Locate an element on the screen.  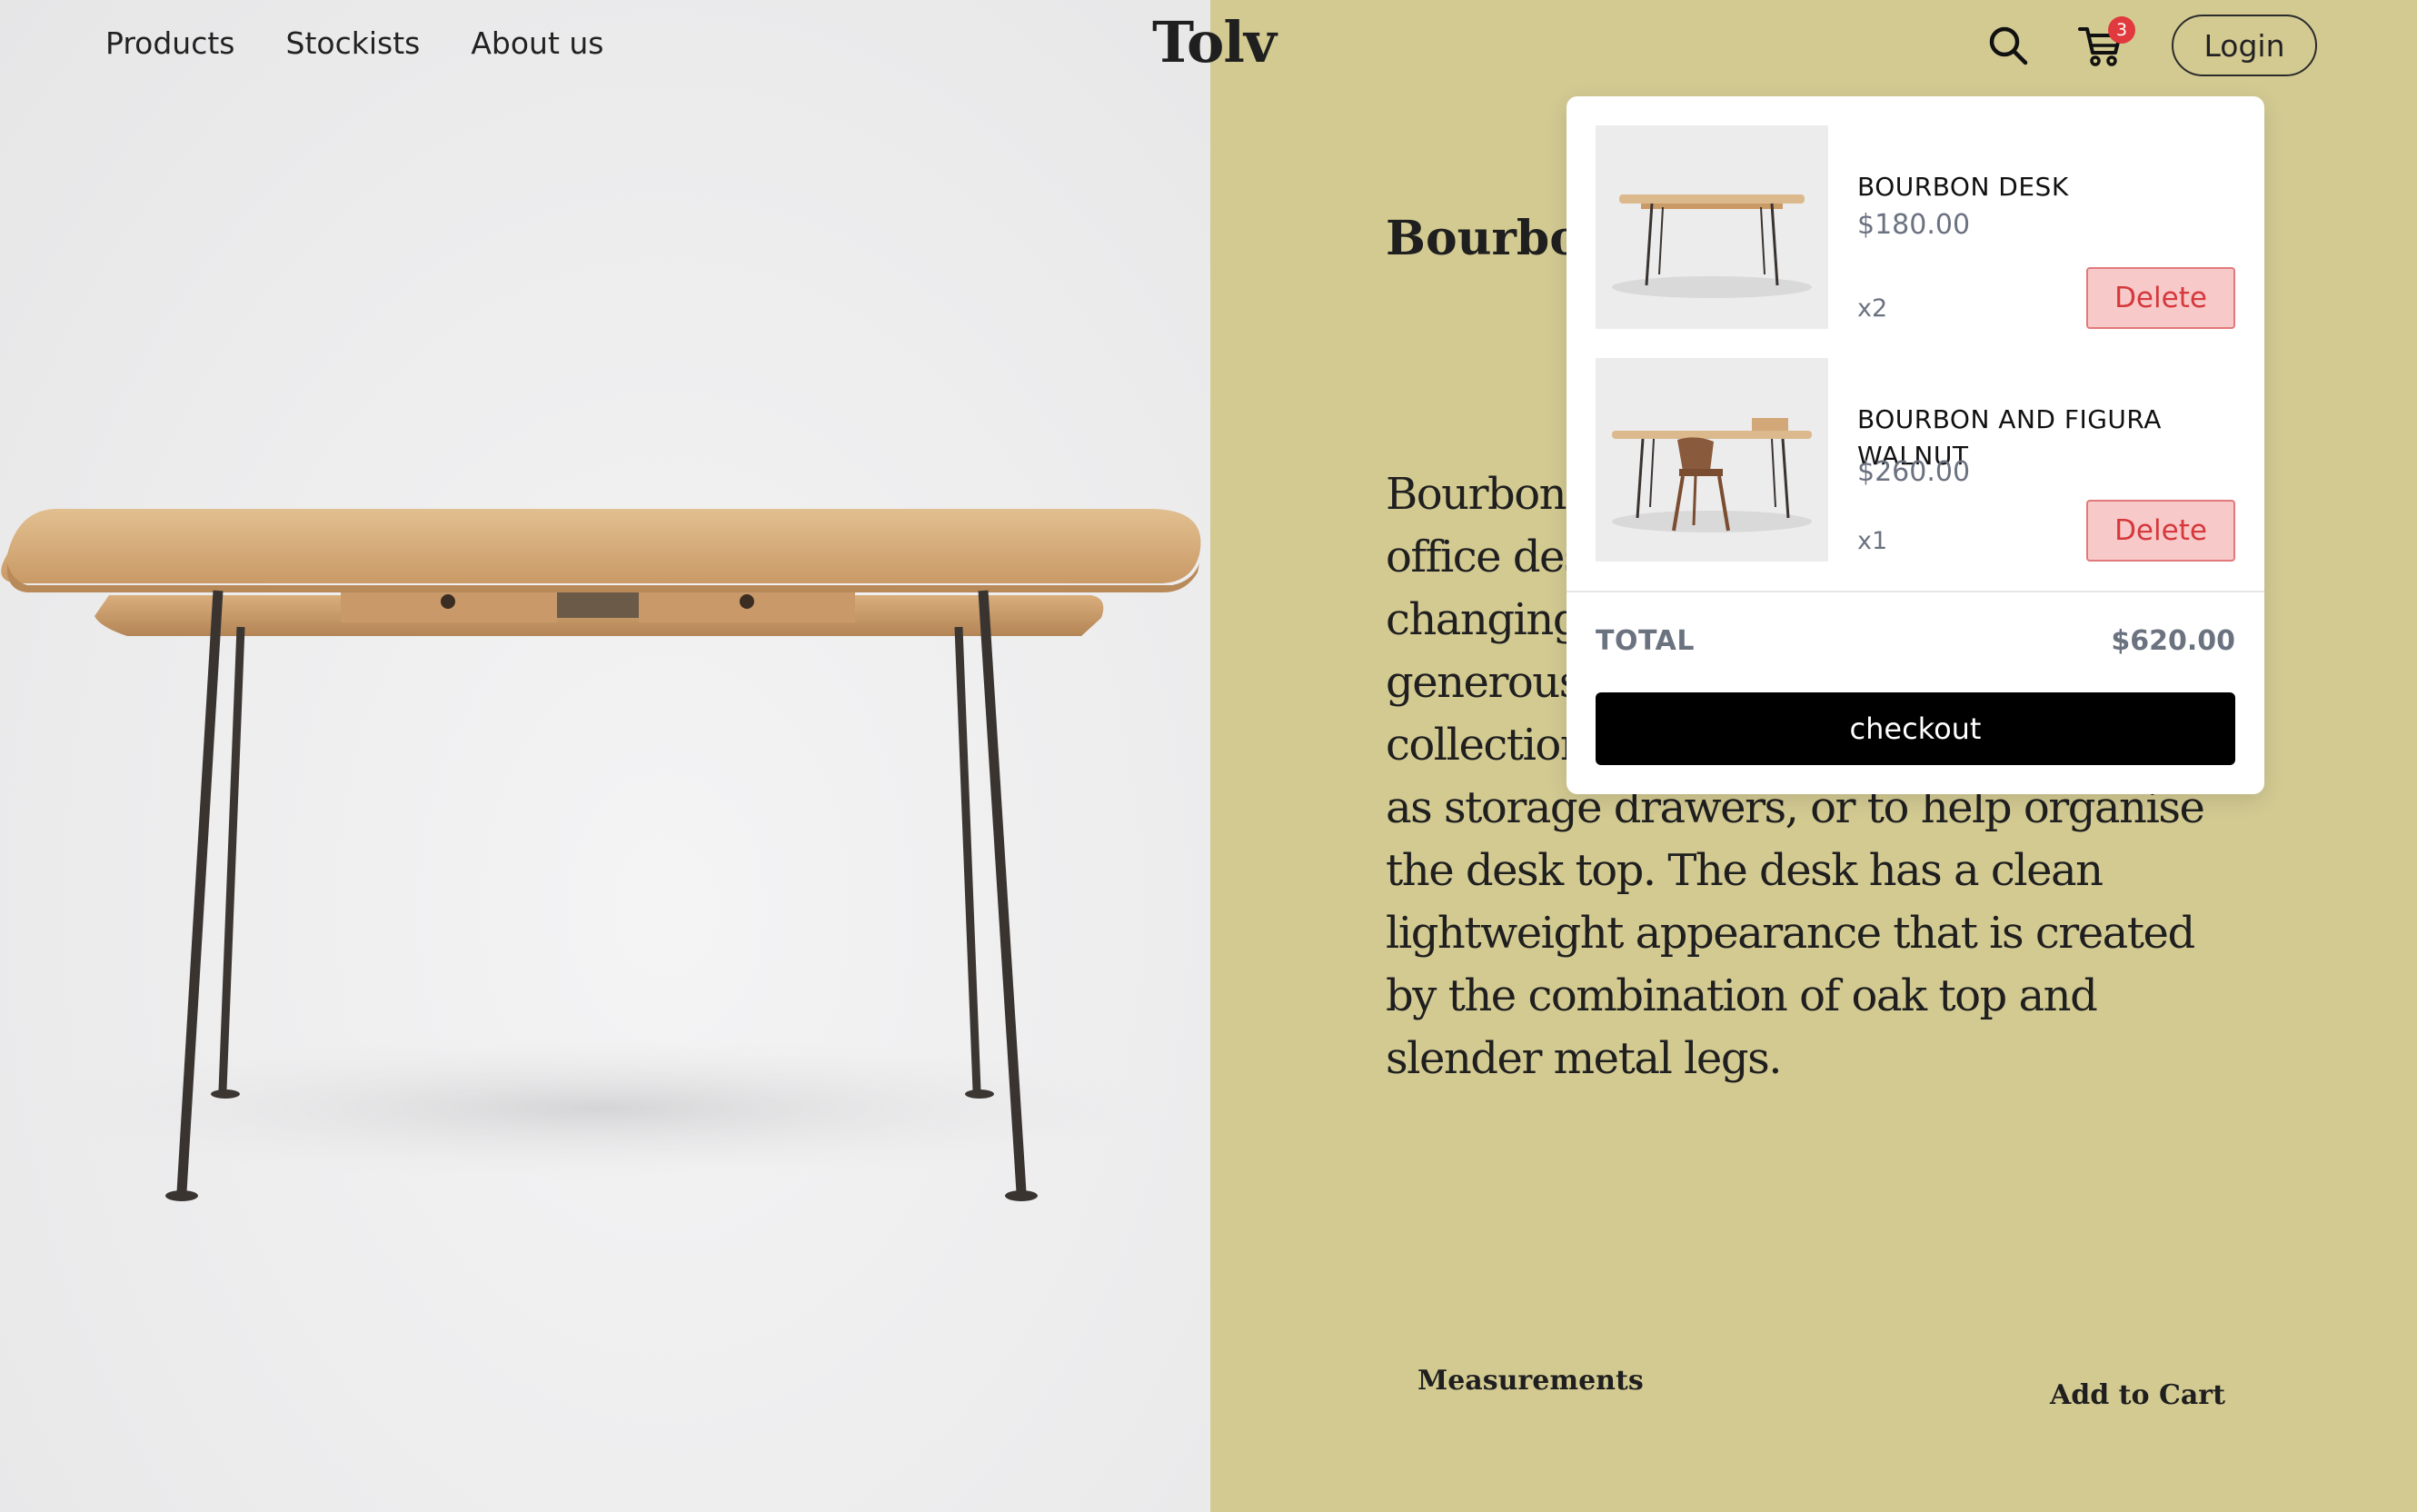
cart-count-badge: 3 is located at coordinates (2121, 30).